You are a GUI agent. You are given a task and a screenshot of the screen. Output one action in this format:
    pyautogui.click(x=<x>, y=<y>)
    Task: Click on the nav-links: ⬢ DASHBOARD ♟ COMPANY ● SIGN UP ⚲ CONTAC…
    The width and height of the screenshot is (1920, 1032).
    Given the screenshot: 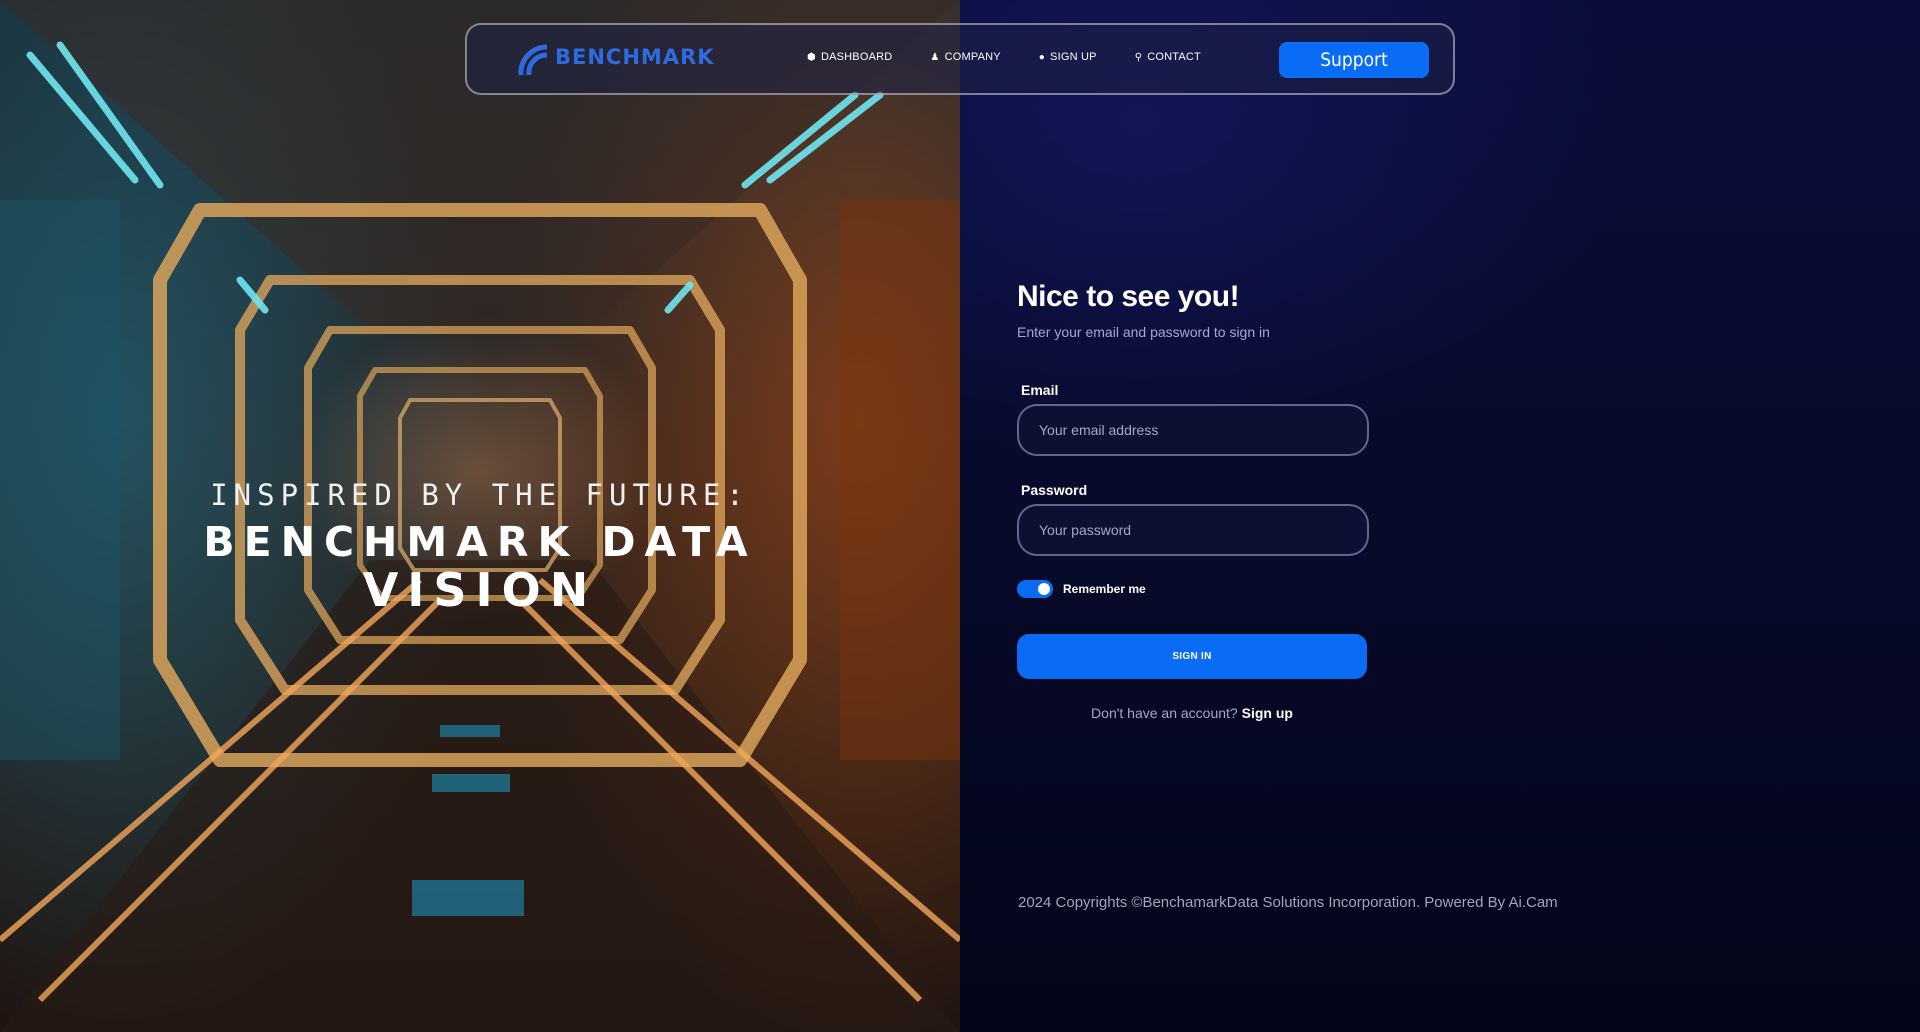 What is the action you would take?
    pyautogui.click(x=1023, y=57)
    